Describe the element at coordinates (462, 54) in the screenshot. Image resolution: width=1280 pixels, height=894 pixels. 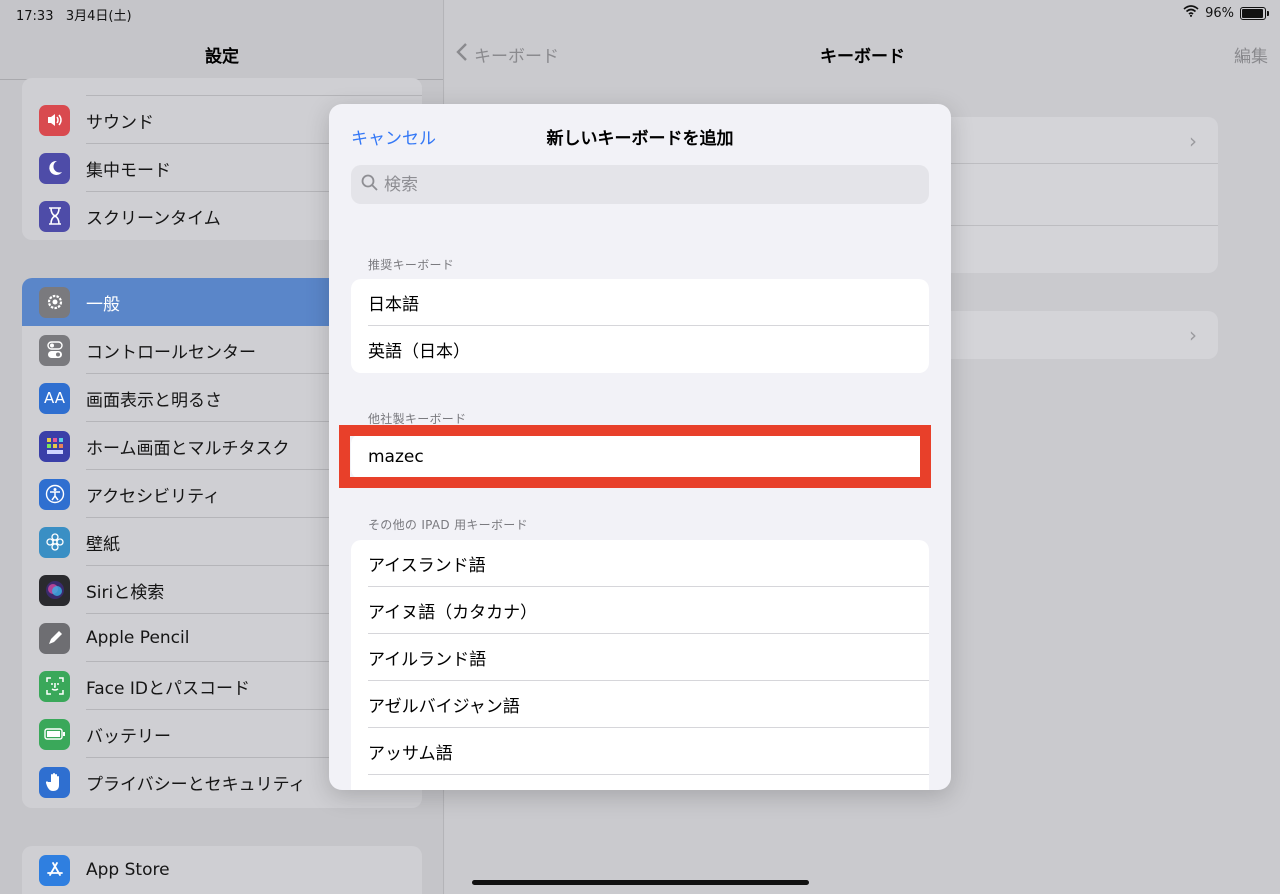
I see `chevron-left-icon` at that location.